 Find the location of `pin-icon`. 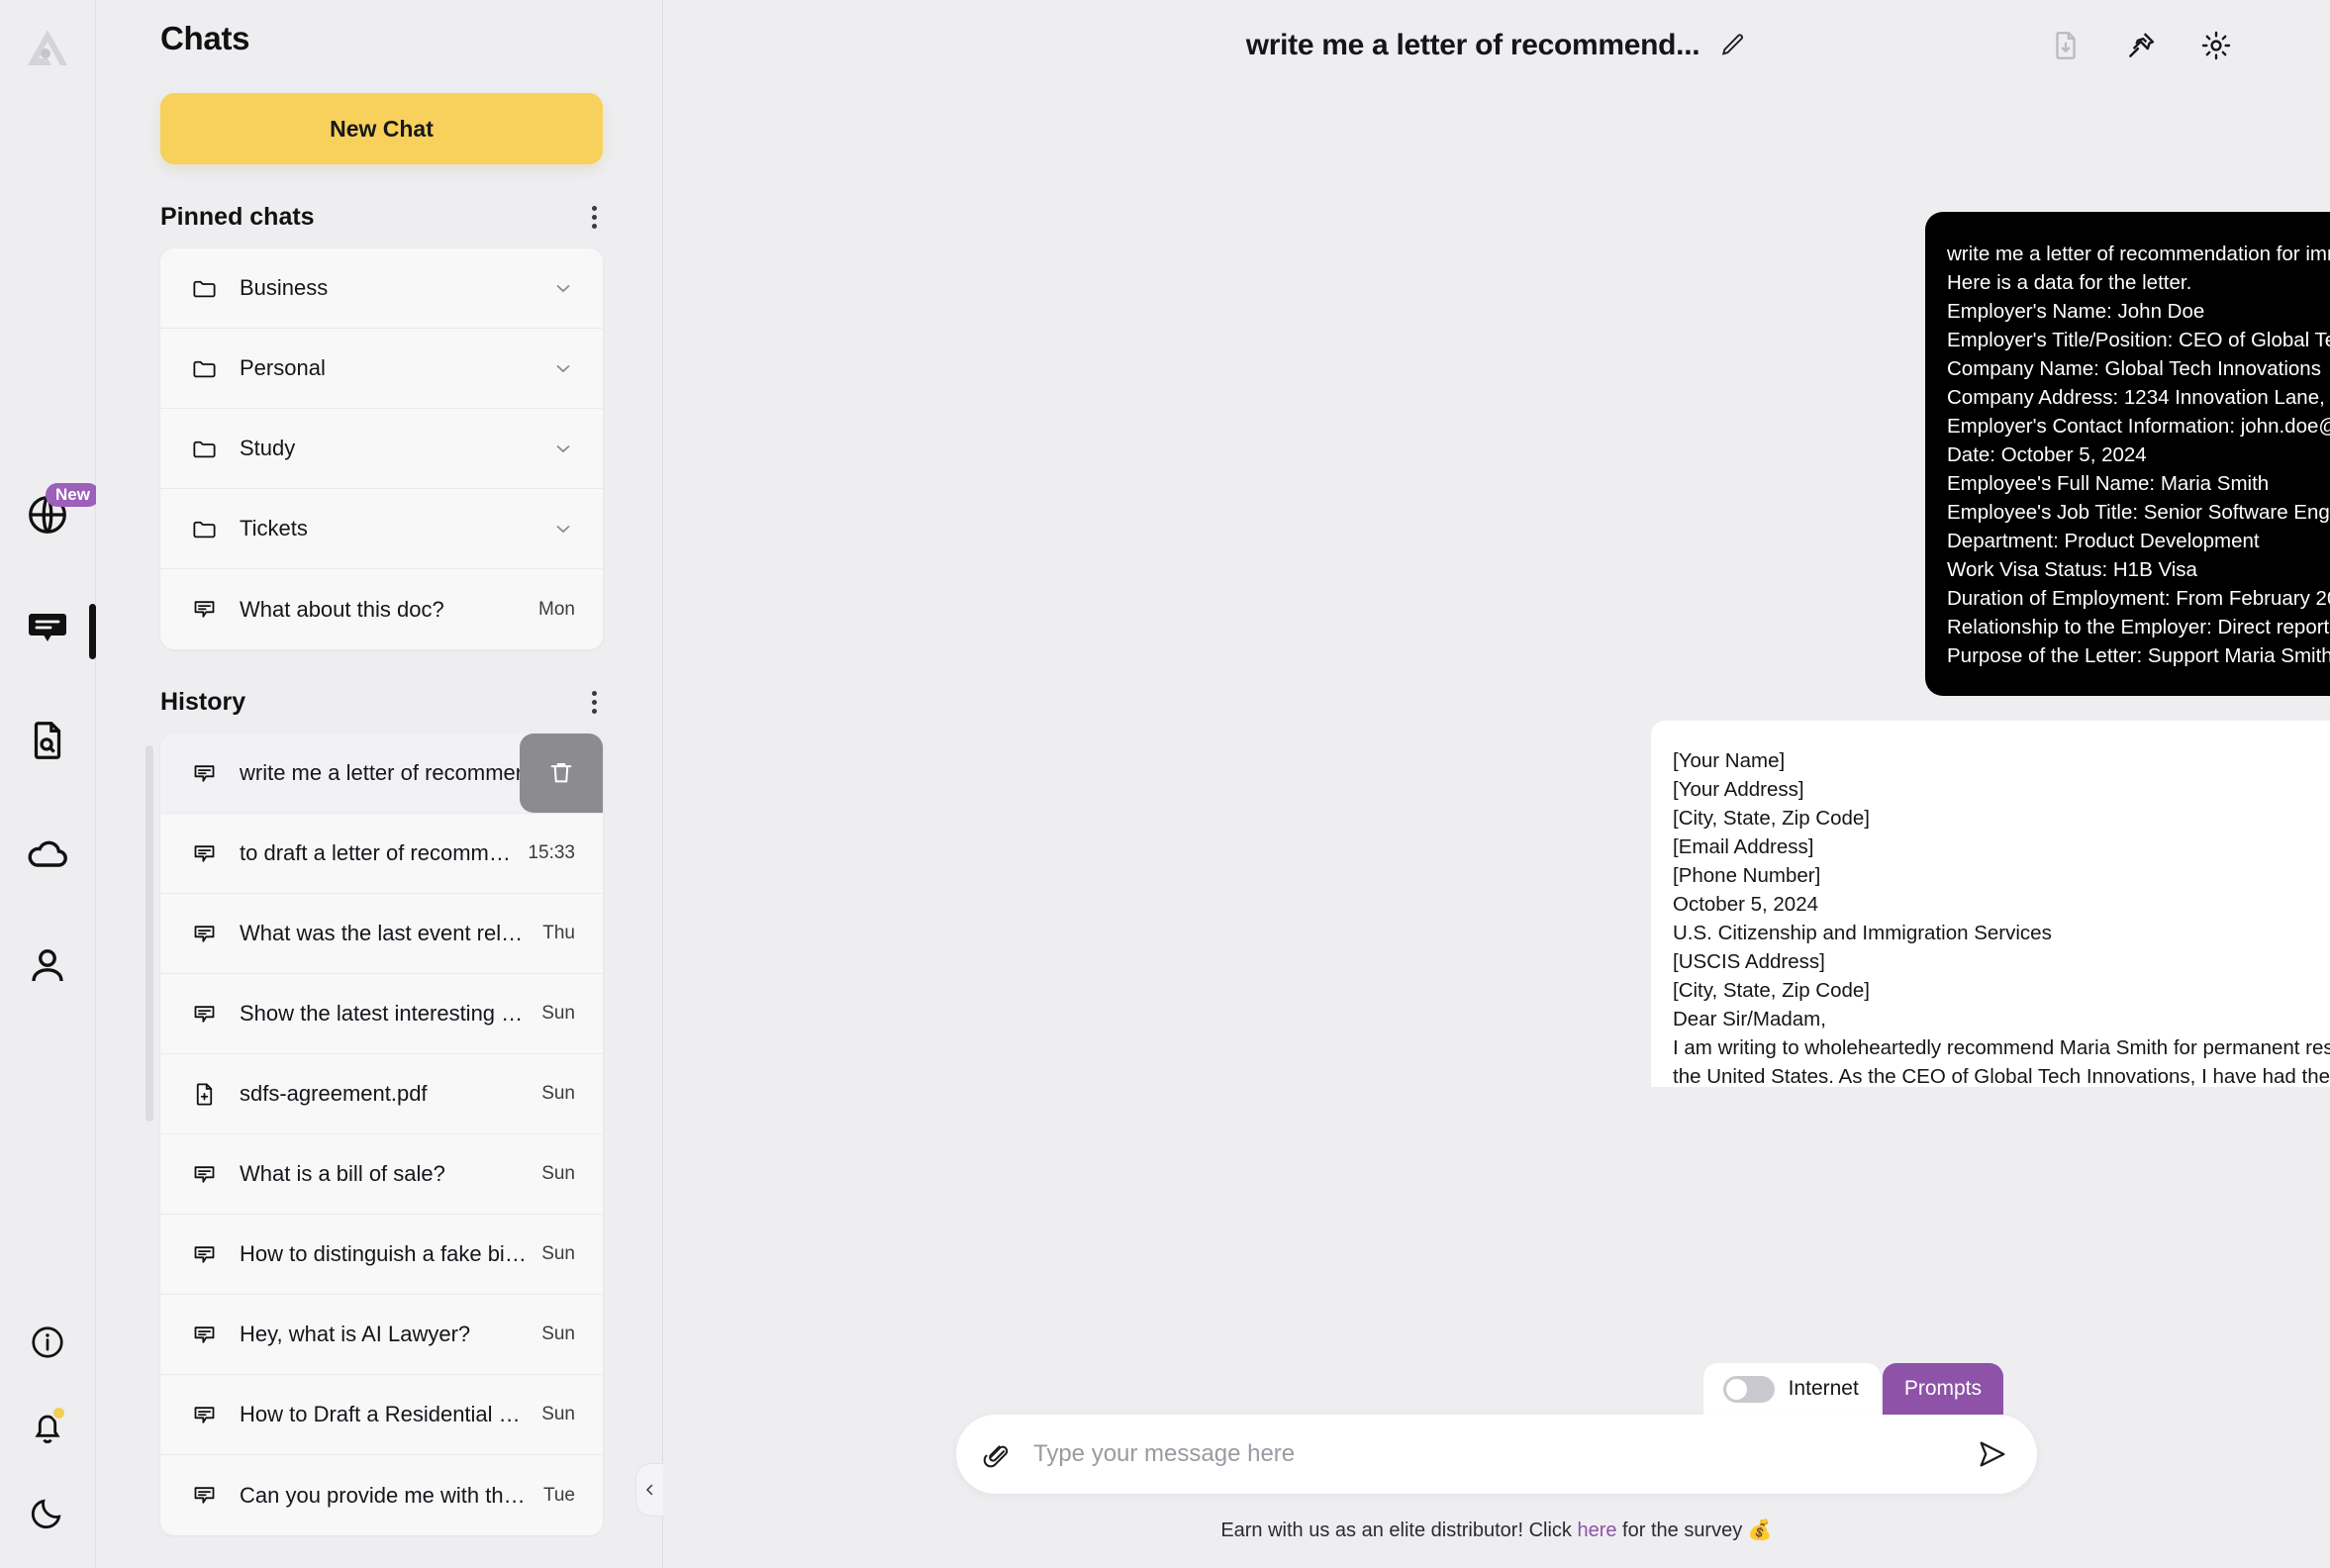

pin-icon is located at coordinates (2141, 45).